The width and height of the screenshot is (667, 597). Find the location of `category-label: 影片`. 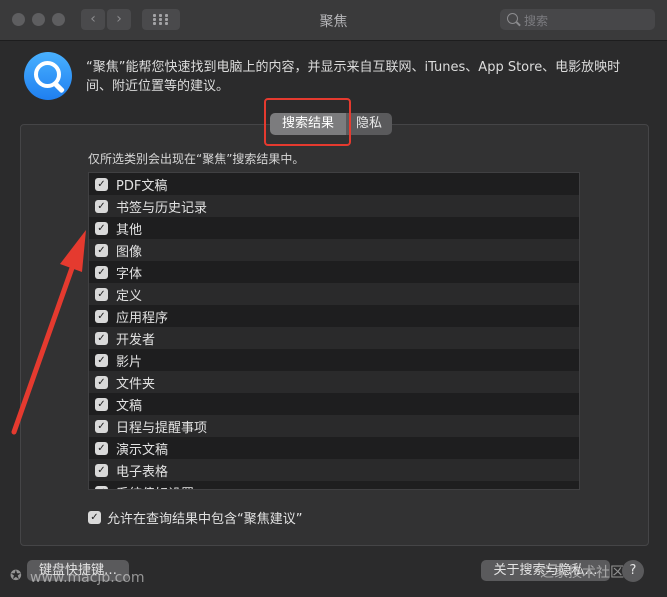

category-label: 影片 is located at coordinates (129, 362).